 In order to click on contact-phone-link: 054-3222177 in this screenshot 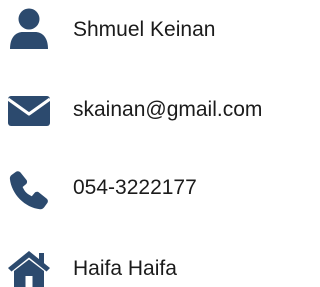, I will do `click(135, 188)`.